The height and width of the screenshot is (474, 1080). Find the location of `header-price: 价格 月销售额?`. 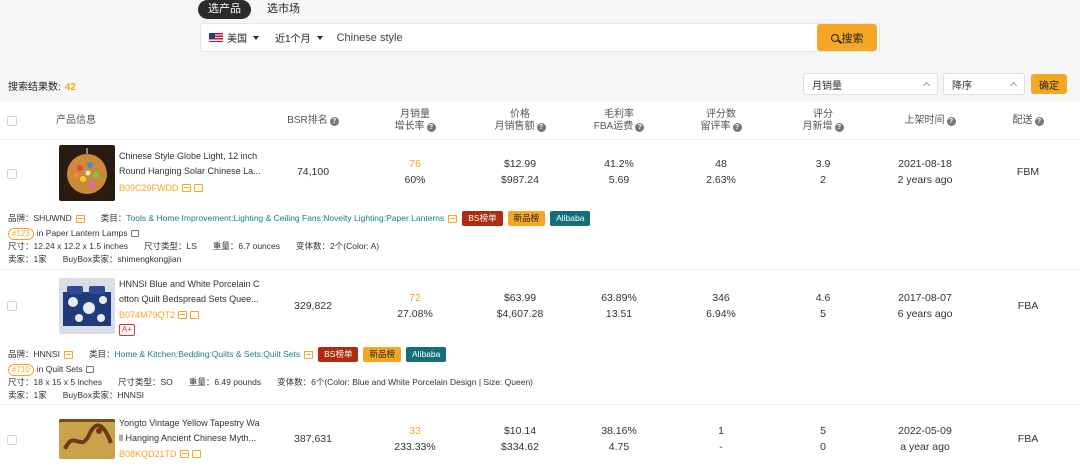

header-price: 价格 月销售额? is located at coordinates (520, 121).